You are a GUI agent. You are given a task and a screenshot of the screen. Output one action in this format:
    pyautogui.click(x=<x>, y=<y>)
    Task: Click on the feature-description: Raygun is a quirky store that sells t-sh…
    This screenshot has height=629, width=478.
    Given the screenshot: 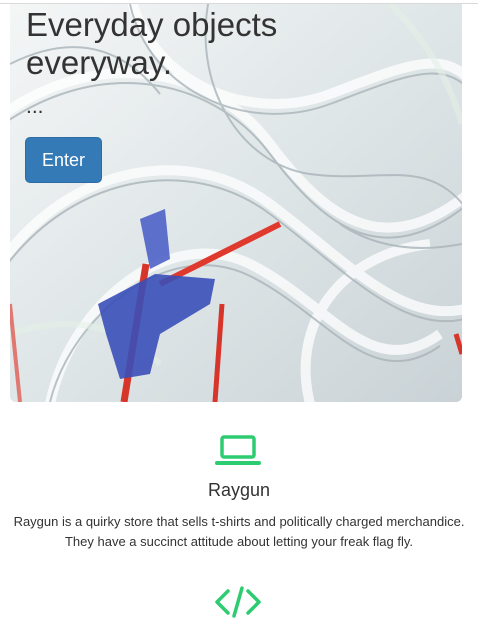 What is the action you would take?
    pyautogui.click(x=239, y=531)
    